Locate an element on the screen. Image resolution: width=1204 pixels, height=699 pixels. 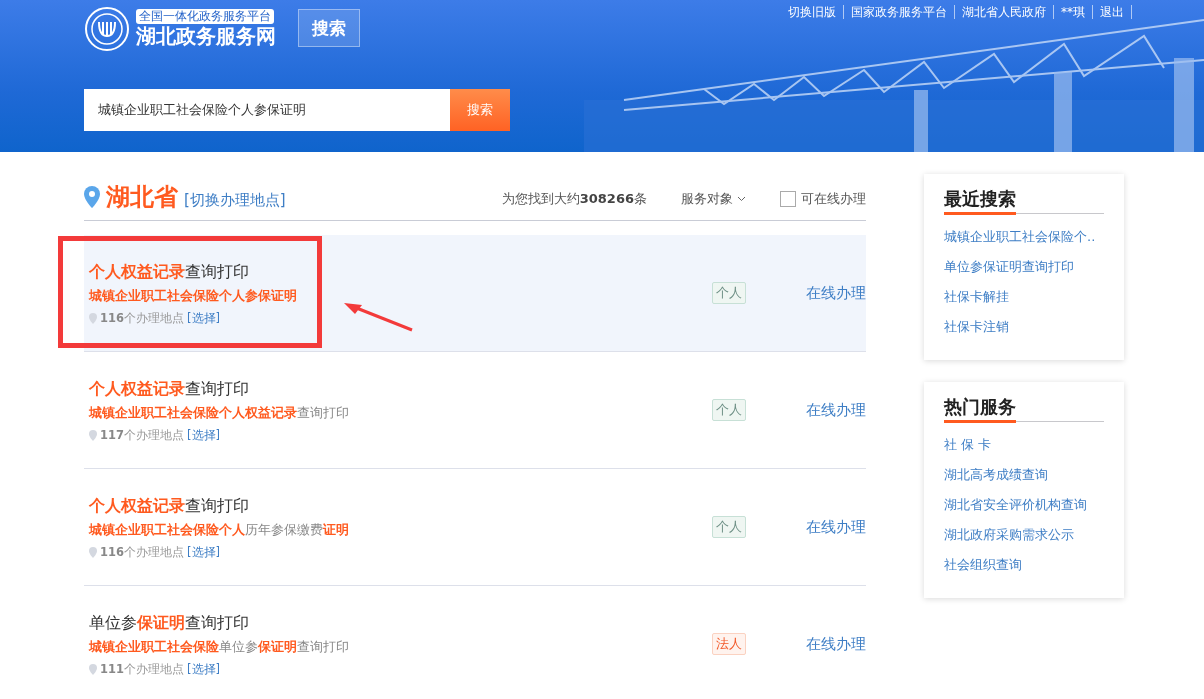
service-subtitle: 城镇企业职工社会保险个人历年参保缴费证明 is located at coordinates (219, 529).